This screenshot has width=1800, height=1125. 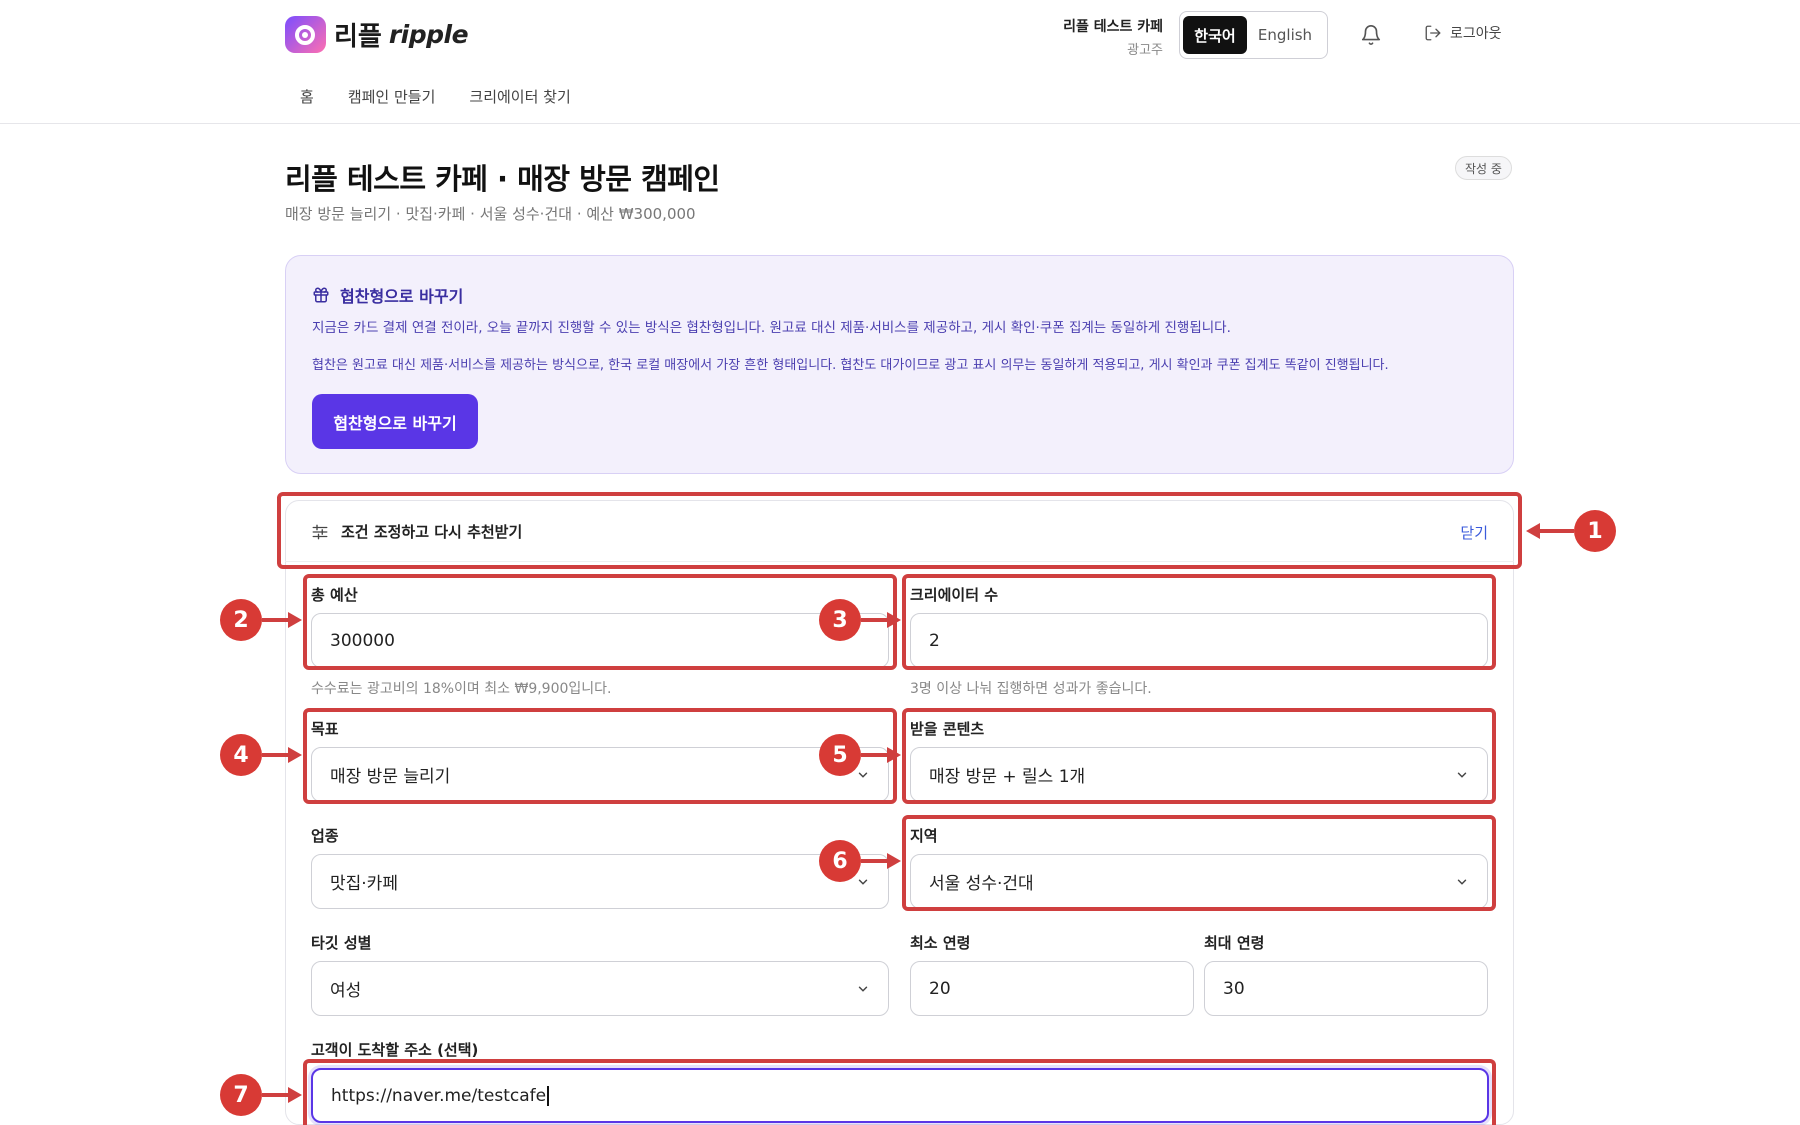 What do you see at coordinates (840, 861) in the screenshot?
I see `annotation-number-6: 6` at bounding box center [840, 861].